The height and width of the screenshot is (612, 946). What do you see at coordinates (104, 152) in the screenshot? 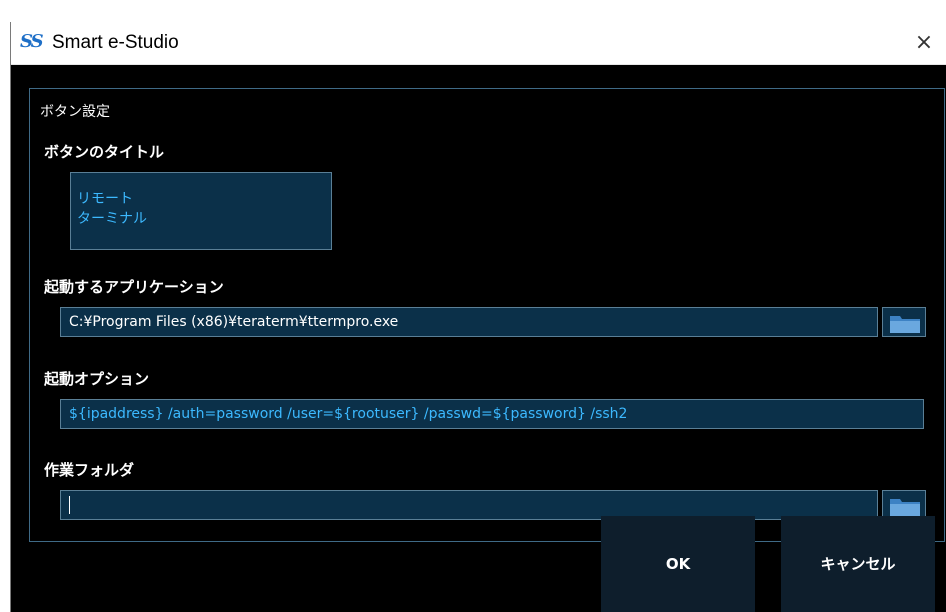
I see `button-title-label: ボタンのタイトル` at bounding box center [104, 152].